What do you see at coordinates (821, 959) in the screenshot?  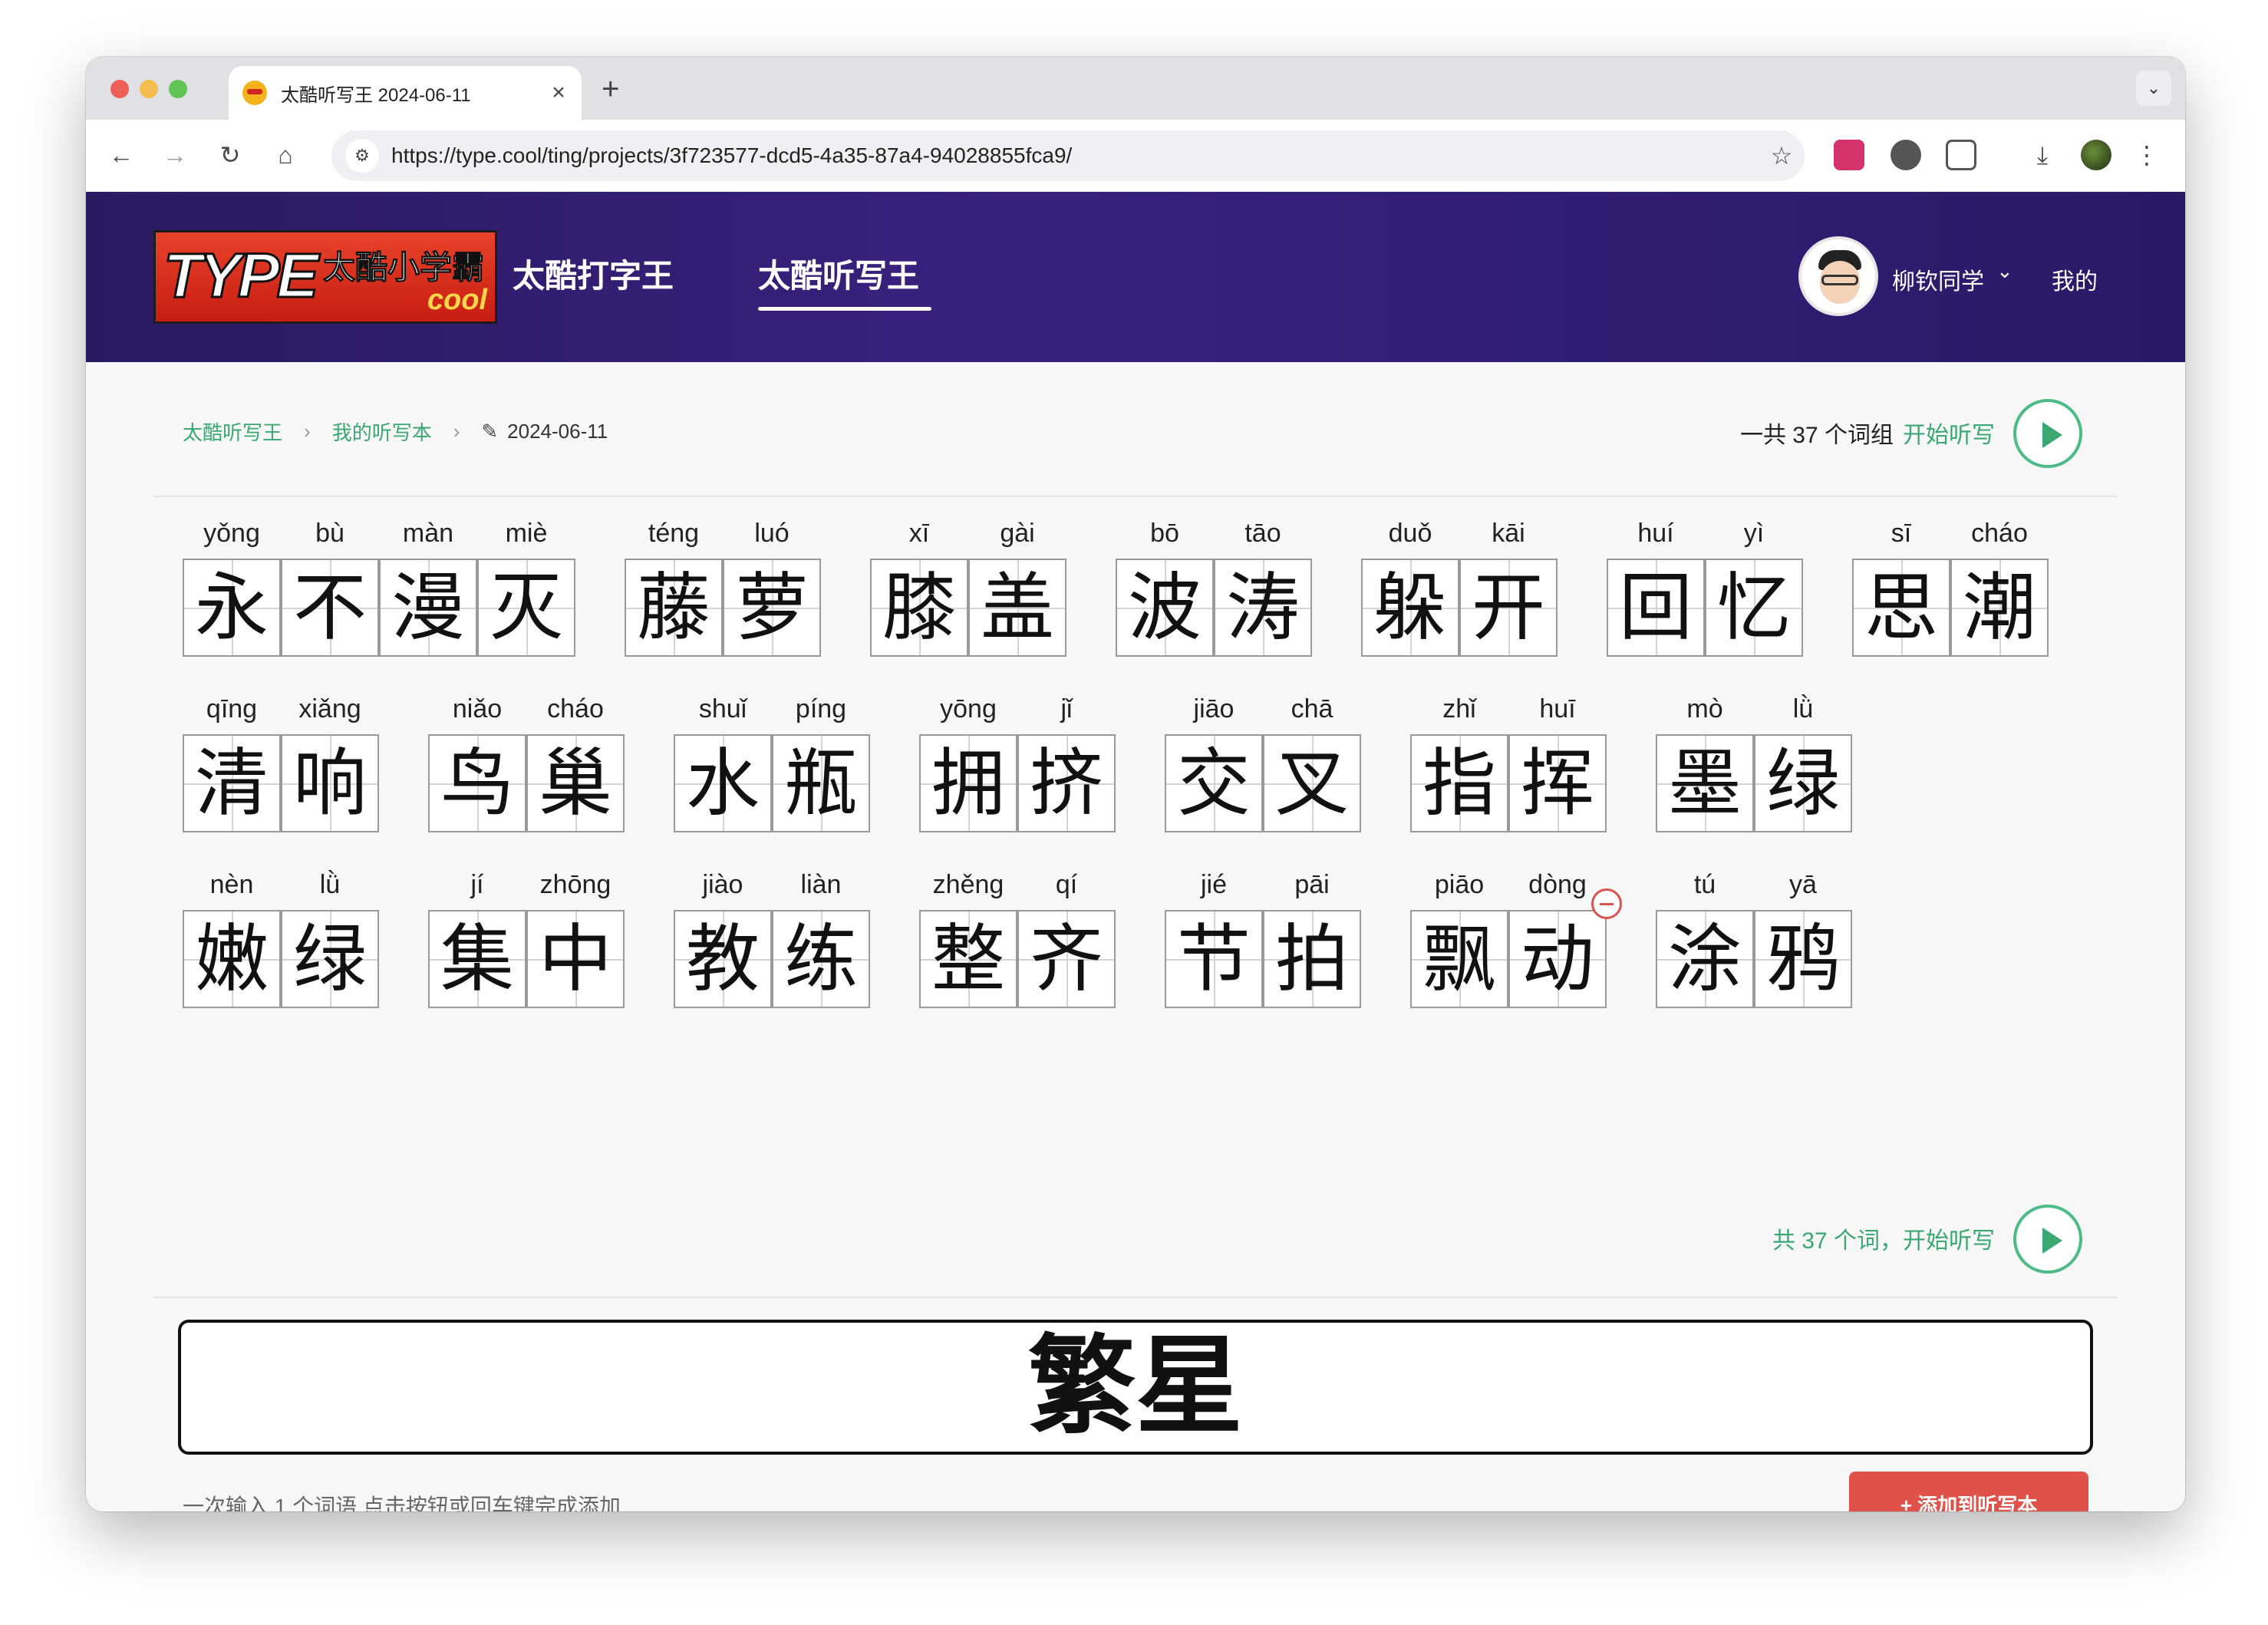 I see `hanzi-char: 练` at bounding box center [821, 959].